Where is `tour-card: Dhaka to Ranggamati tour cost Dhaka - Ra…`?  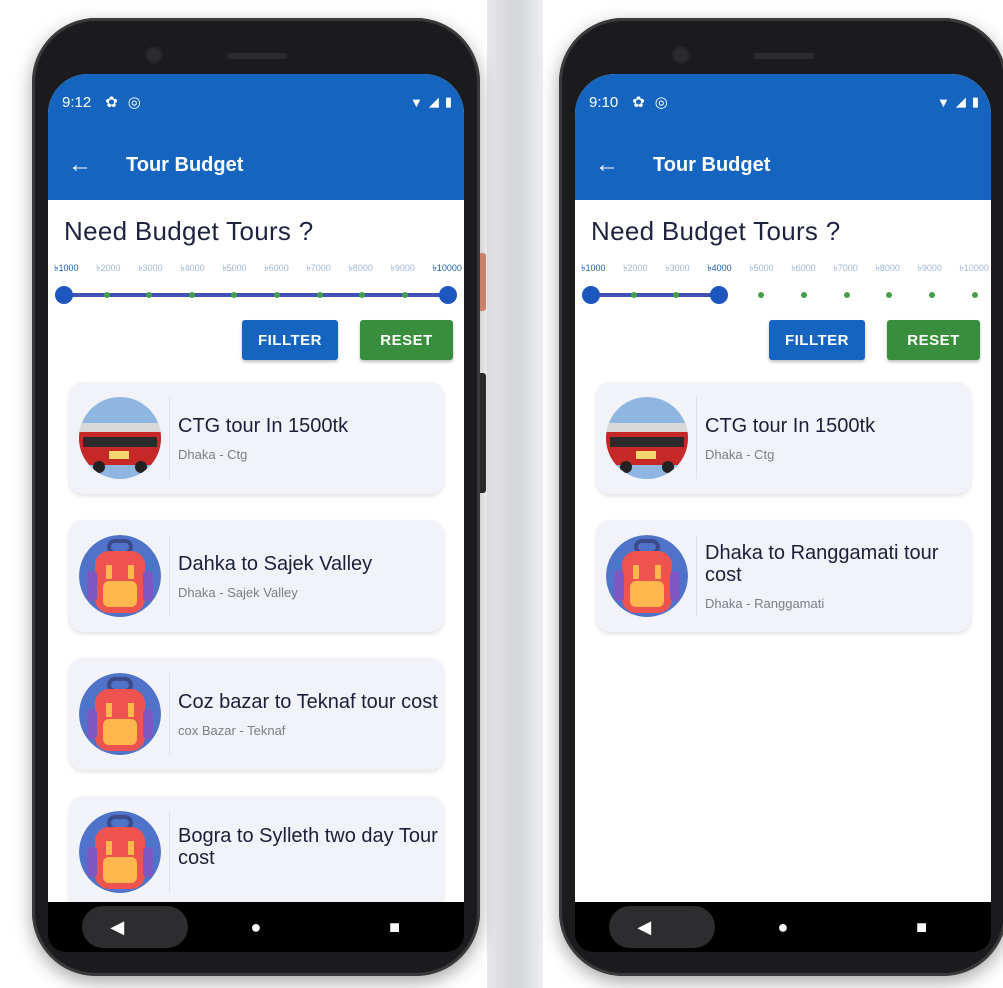
tour-card: Dhaka to Ranggamati tour cost Dhaka - Ra… is located at coordinates (783, 576).